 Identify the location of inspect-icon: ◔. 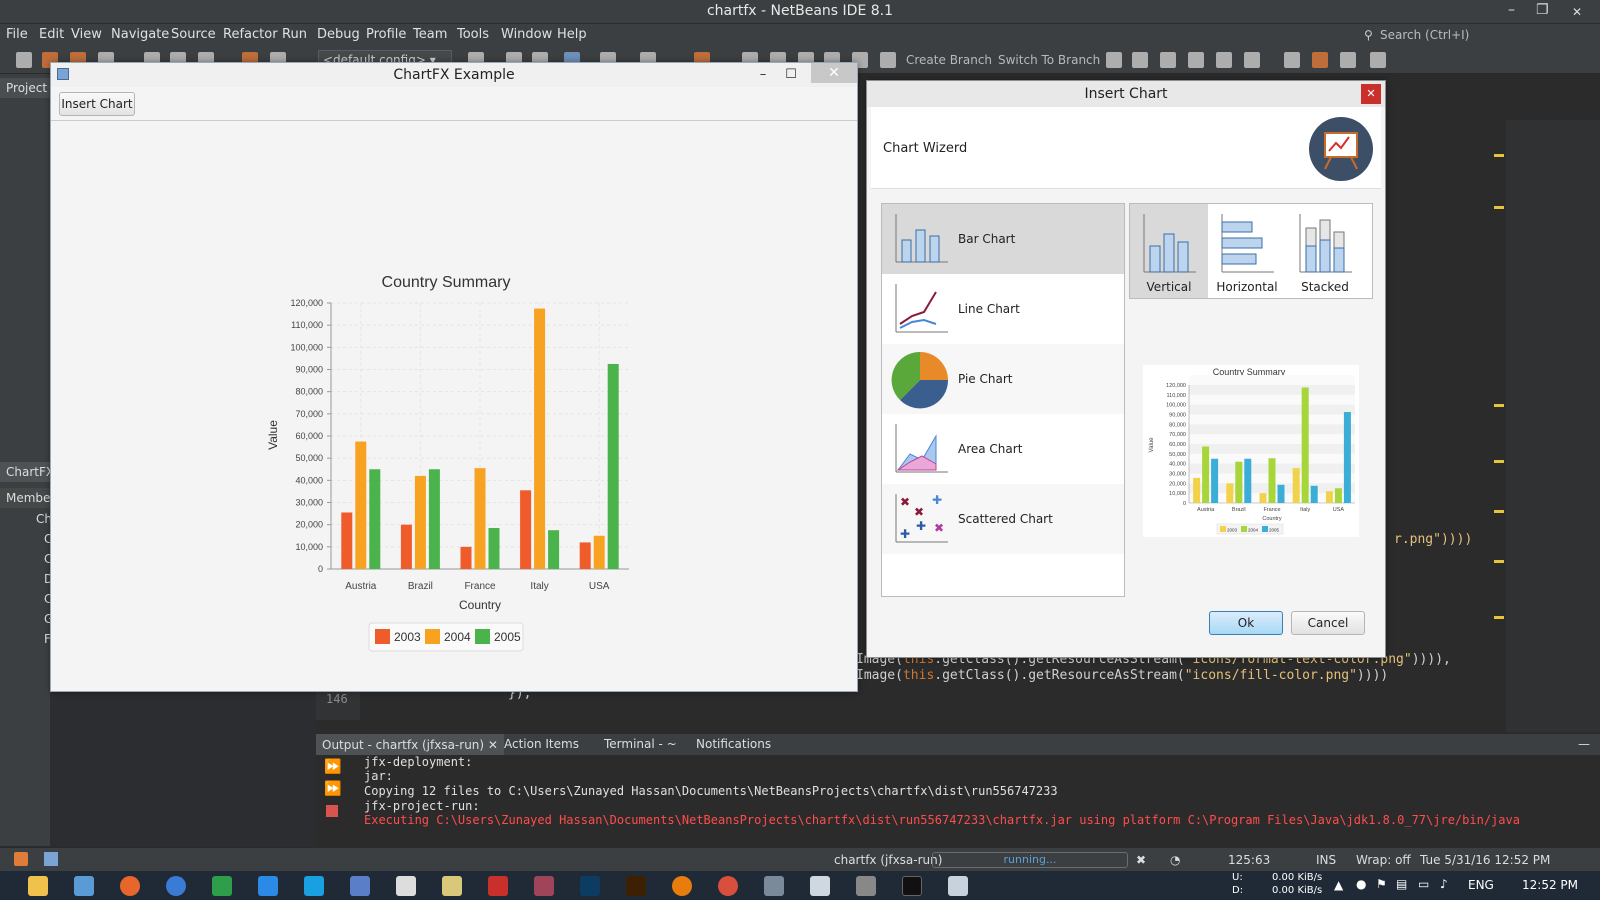
(1175, 860).